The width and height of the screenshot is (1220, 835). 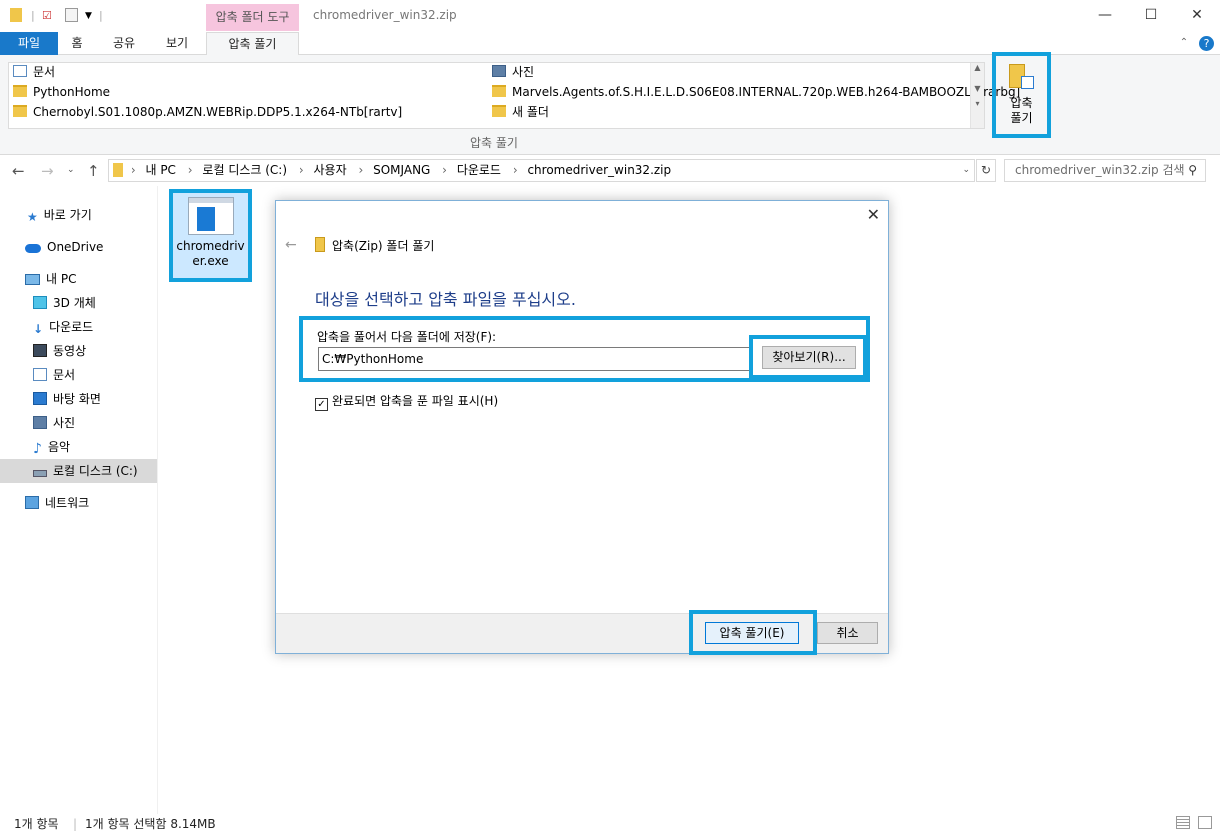 What do you see at coordinates (445, 299) in the screenshot?
I see `dialog-heading: 대상을 선택하고 압축 파일을 푸십시오.` at bounding box center [445, 299].